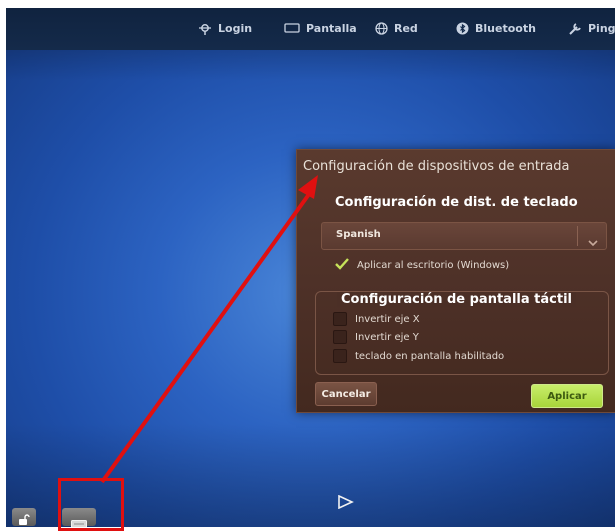 This screenshot has height=531, width=615. What do you see at coordinates (575, 28) in the screenshot?
I see `wrench-icon` at bounding box center [575, 28].